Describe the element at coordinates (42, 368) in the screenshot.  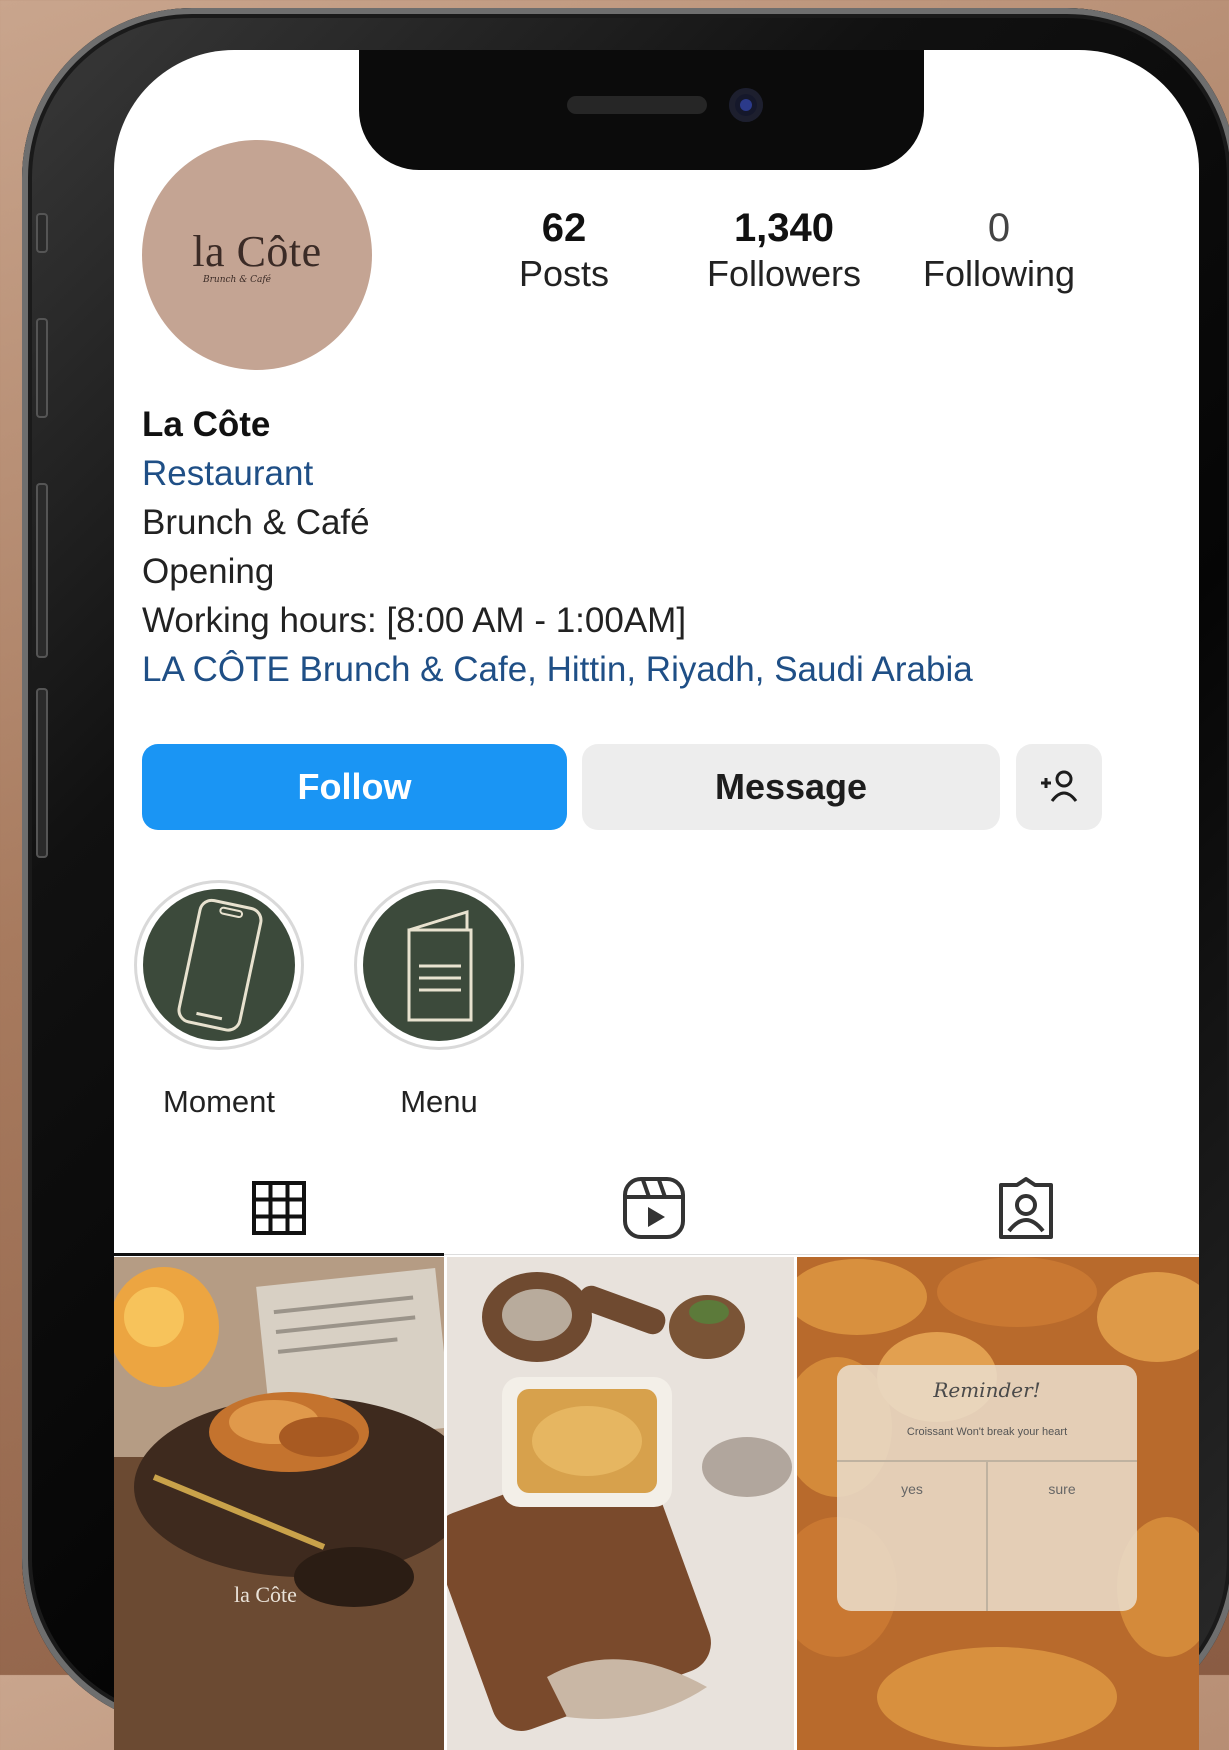
I see `volume-up-button` at that location.